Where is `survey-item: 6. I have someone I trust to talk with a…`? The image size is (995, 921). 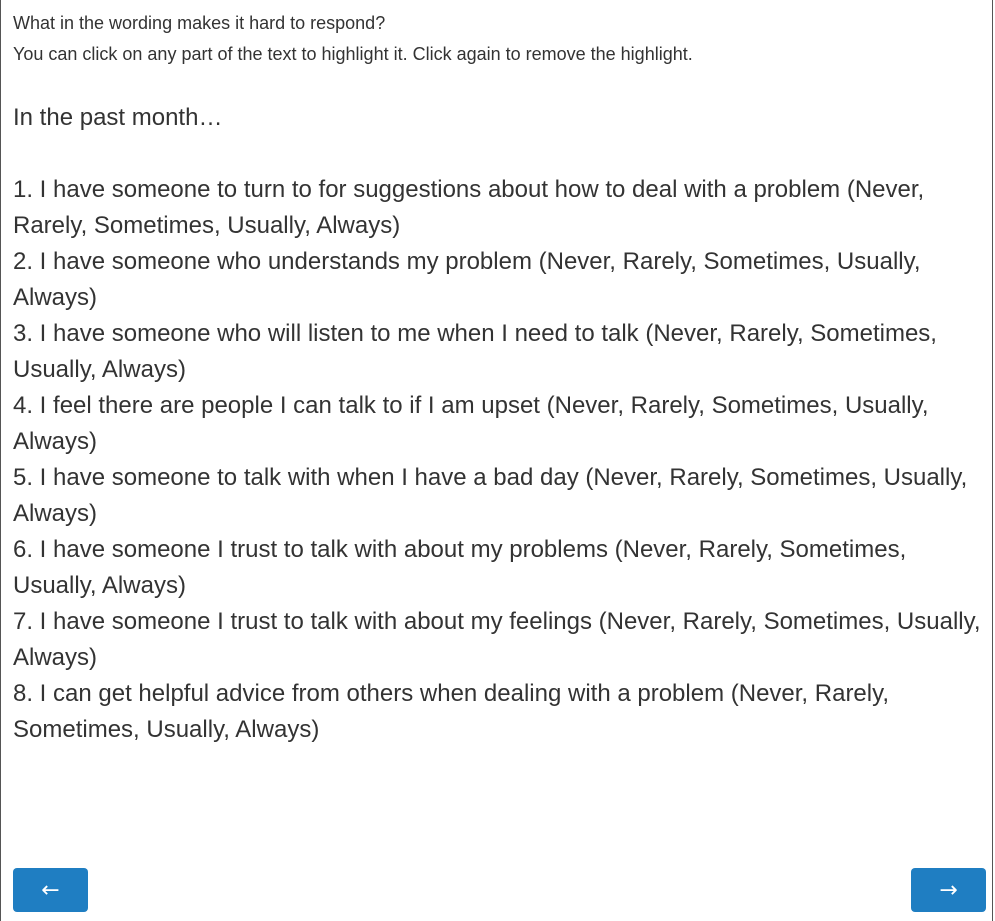
survey-item: 6. I have someone I trust to talk with a… is located at coordinates (499, 568).